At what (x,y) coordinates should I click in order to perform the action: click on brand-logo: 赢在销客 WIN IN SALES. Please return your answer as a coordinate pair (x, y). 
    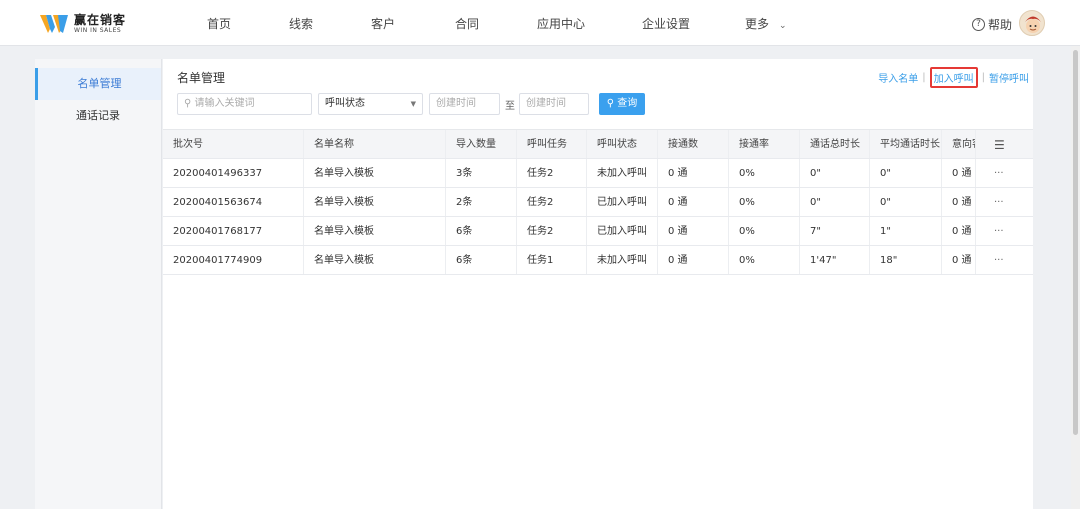
    Looking at the image, I should click on (83, 24).